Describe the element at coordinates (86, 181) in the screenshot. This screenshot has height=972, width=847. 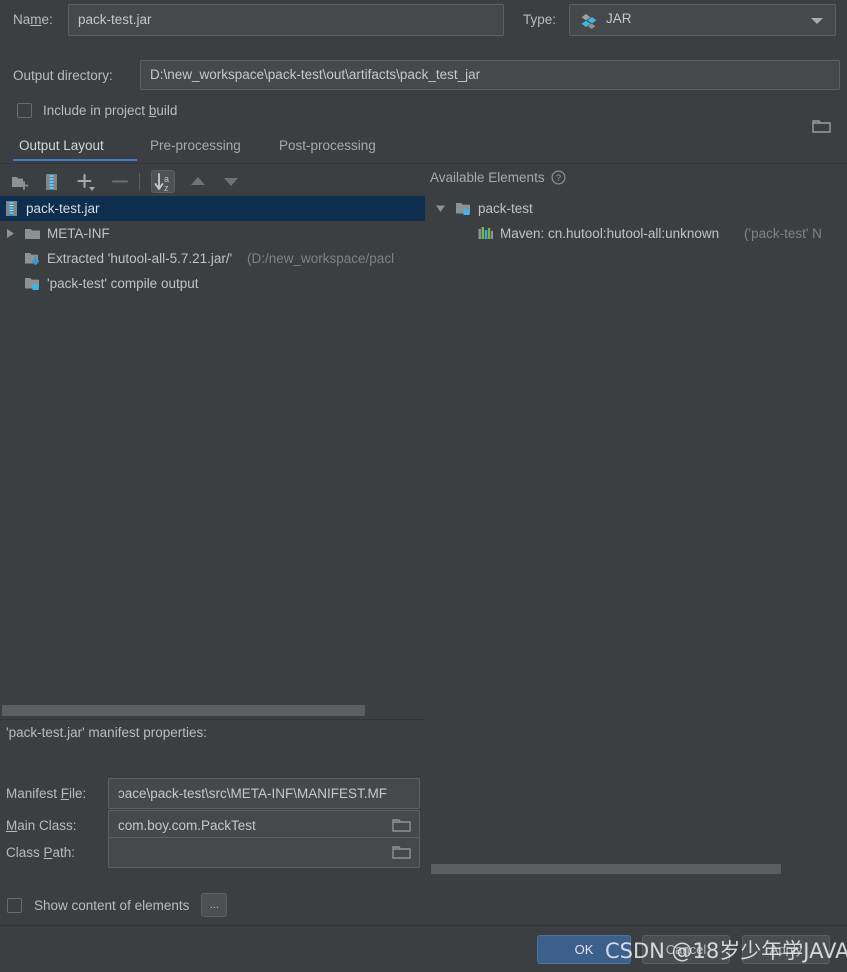
I see `add-dropdown-icon` at that location.